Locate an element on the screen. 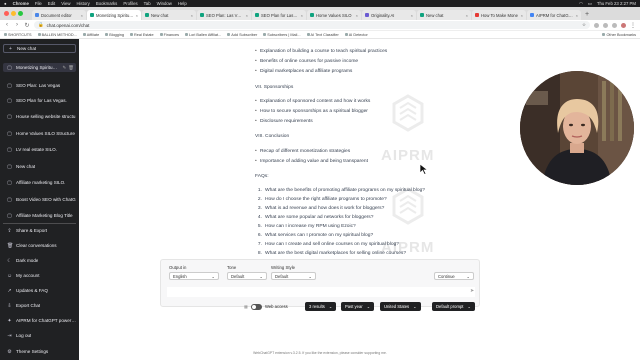  chat-item: ▢ Boost Video SEO with ChatG is located at coordinates (39, 199).